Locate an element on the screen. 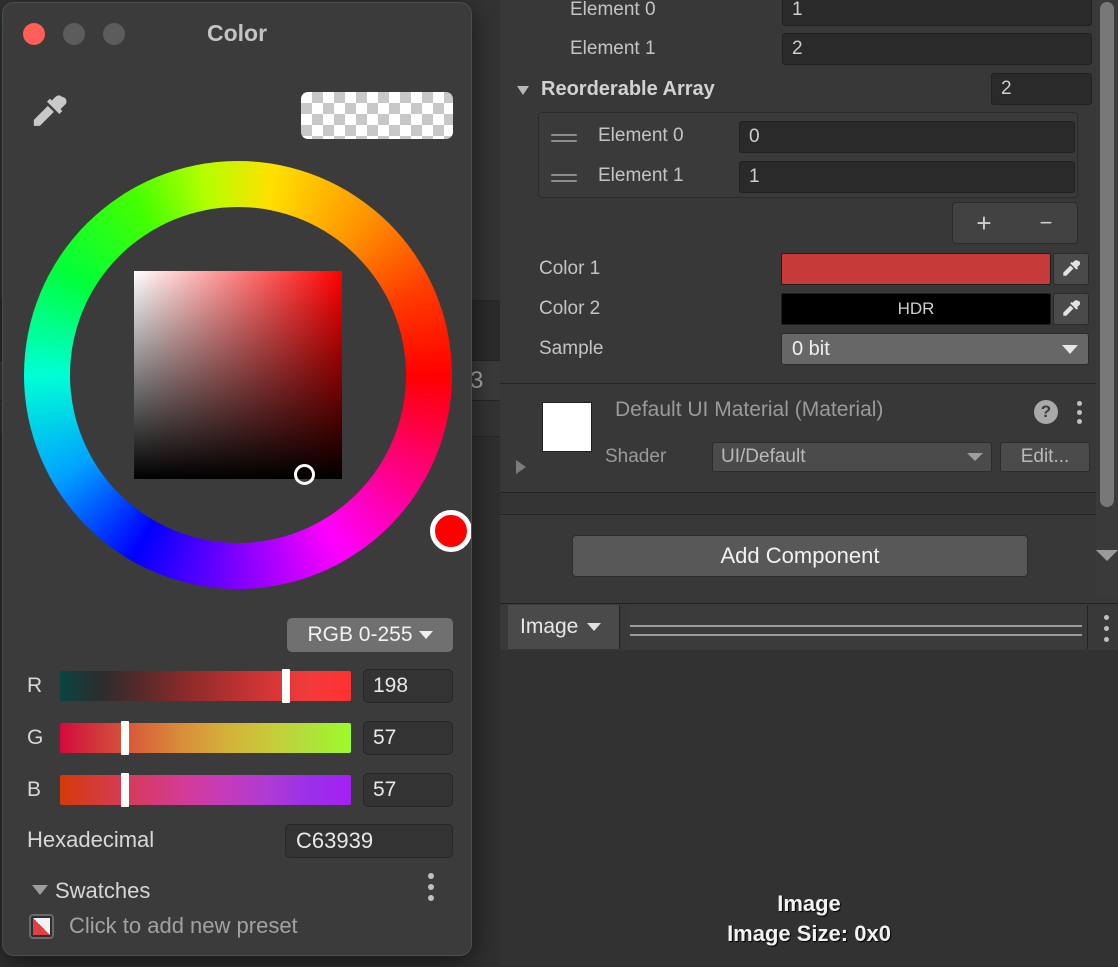 The width and height of the screenshot is (1118, 967). hdr-badge: HDR is located at coordinates (916, 308).